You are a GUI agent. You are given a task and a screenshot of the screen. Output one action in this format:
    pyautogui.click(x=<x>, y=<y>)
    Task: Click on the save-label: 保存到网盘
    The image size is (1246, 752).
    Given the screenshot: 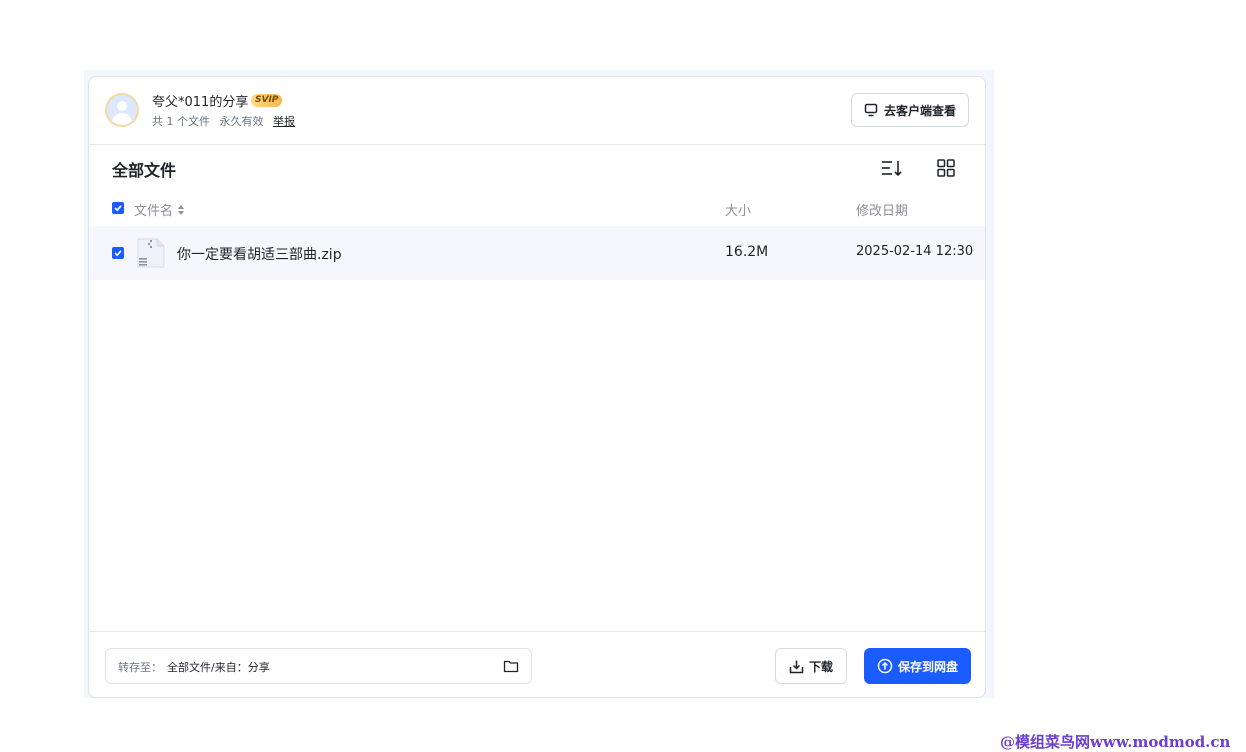 What is the action you would take?
    pyautogui.click(x=927, y=666)
    